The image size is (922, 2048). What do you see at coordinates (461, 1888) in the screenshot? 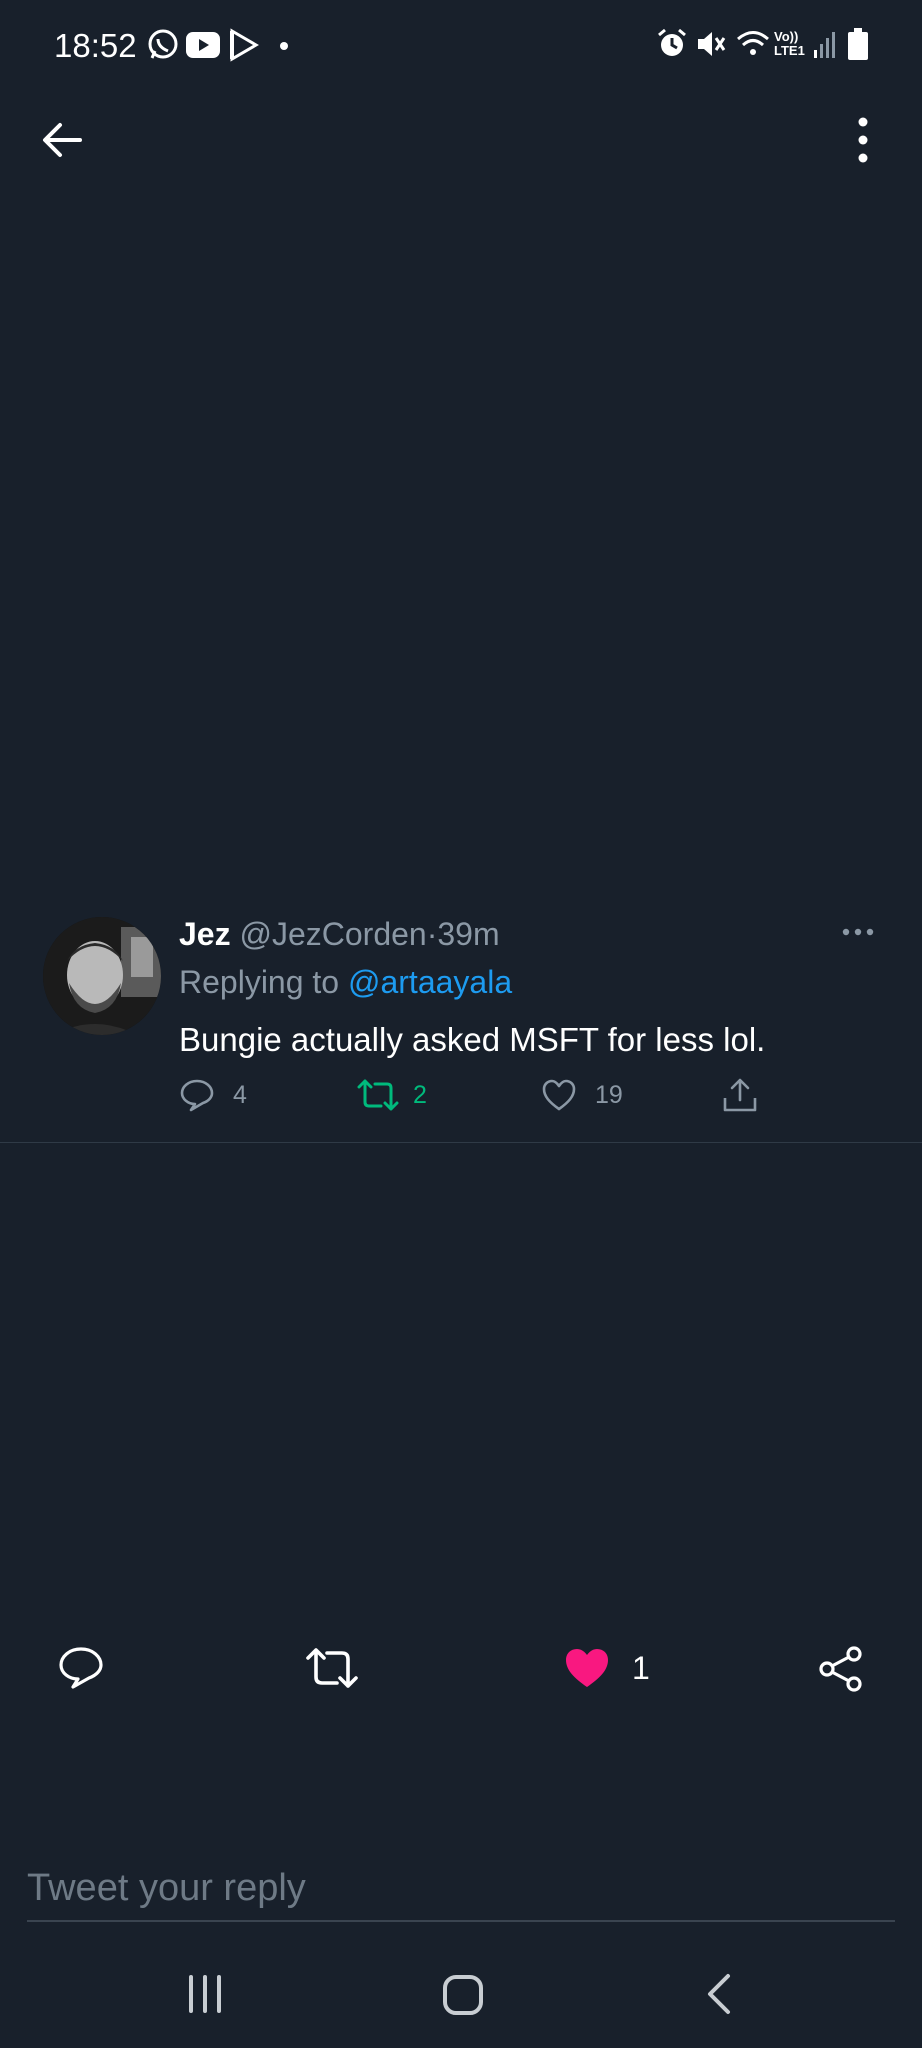
I see `reply-input` at bounding box center [461, 1888].